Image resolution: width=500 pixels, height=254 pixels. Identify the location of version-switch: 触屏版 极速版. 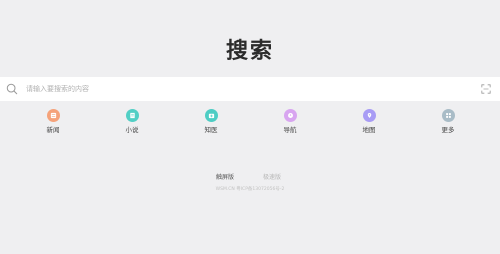
(250, 177).